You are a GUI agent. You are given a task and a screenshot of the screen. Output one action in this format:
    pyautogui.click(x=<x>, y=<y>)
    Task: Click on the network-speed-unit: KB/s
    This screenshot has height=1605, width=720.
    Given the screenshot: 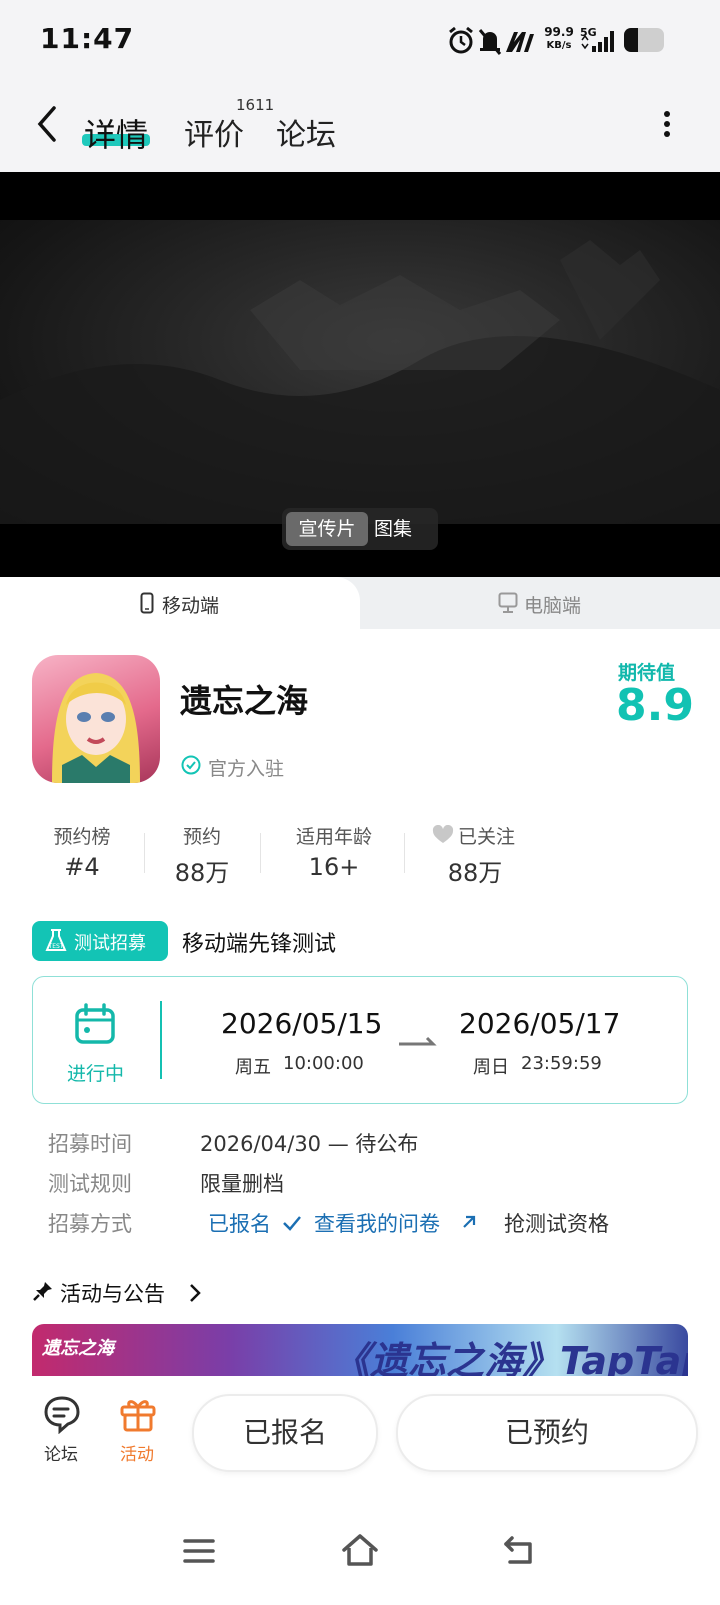 What is the action you would take?
    pyautogui.click(x=559, y=45)
    